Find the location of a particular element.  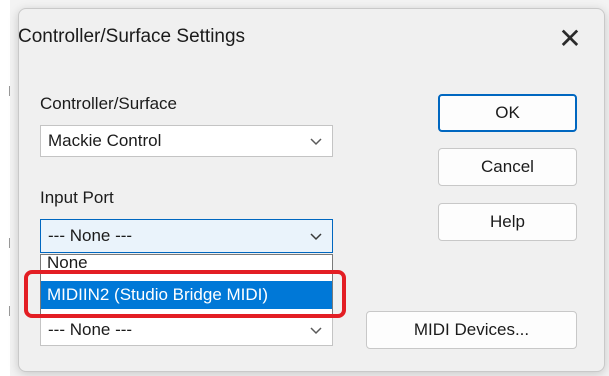

input-port-value: --- None --- is located at coordinates (90, 235).